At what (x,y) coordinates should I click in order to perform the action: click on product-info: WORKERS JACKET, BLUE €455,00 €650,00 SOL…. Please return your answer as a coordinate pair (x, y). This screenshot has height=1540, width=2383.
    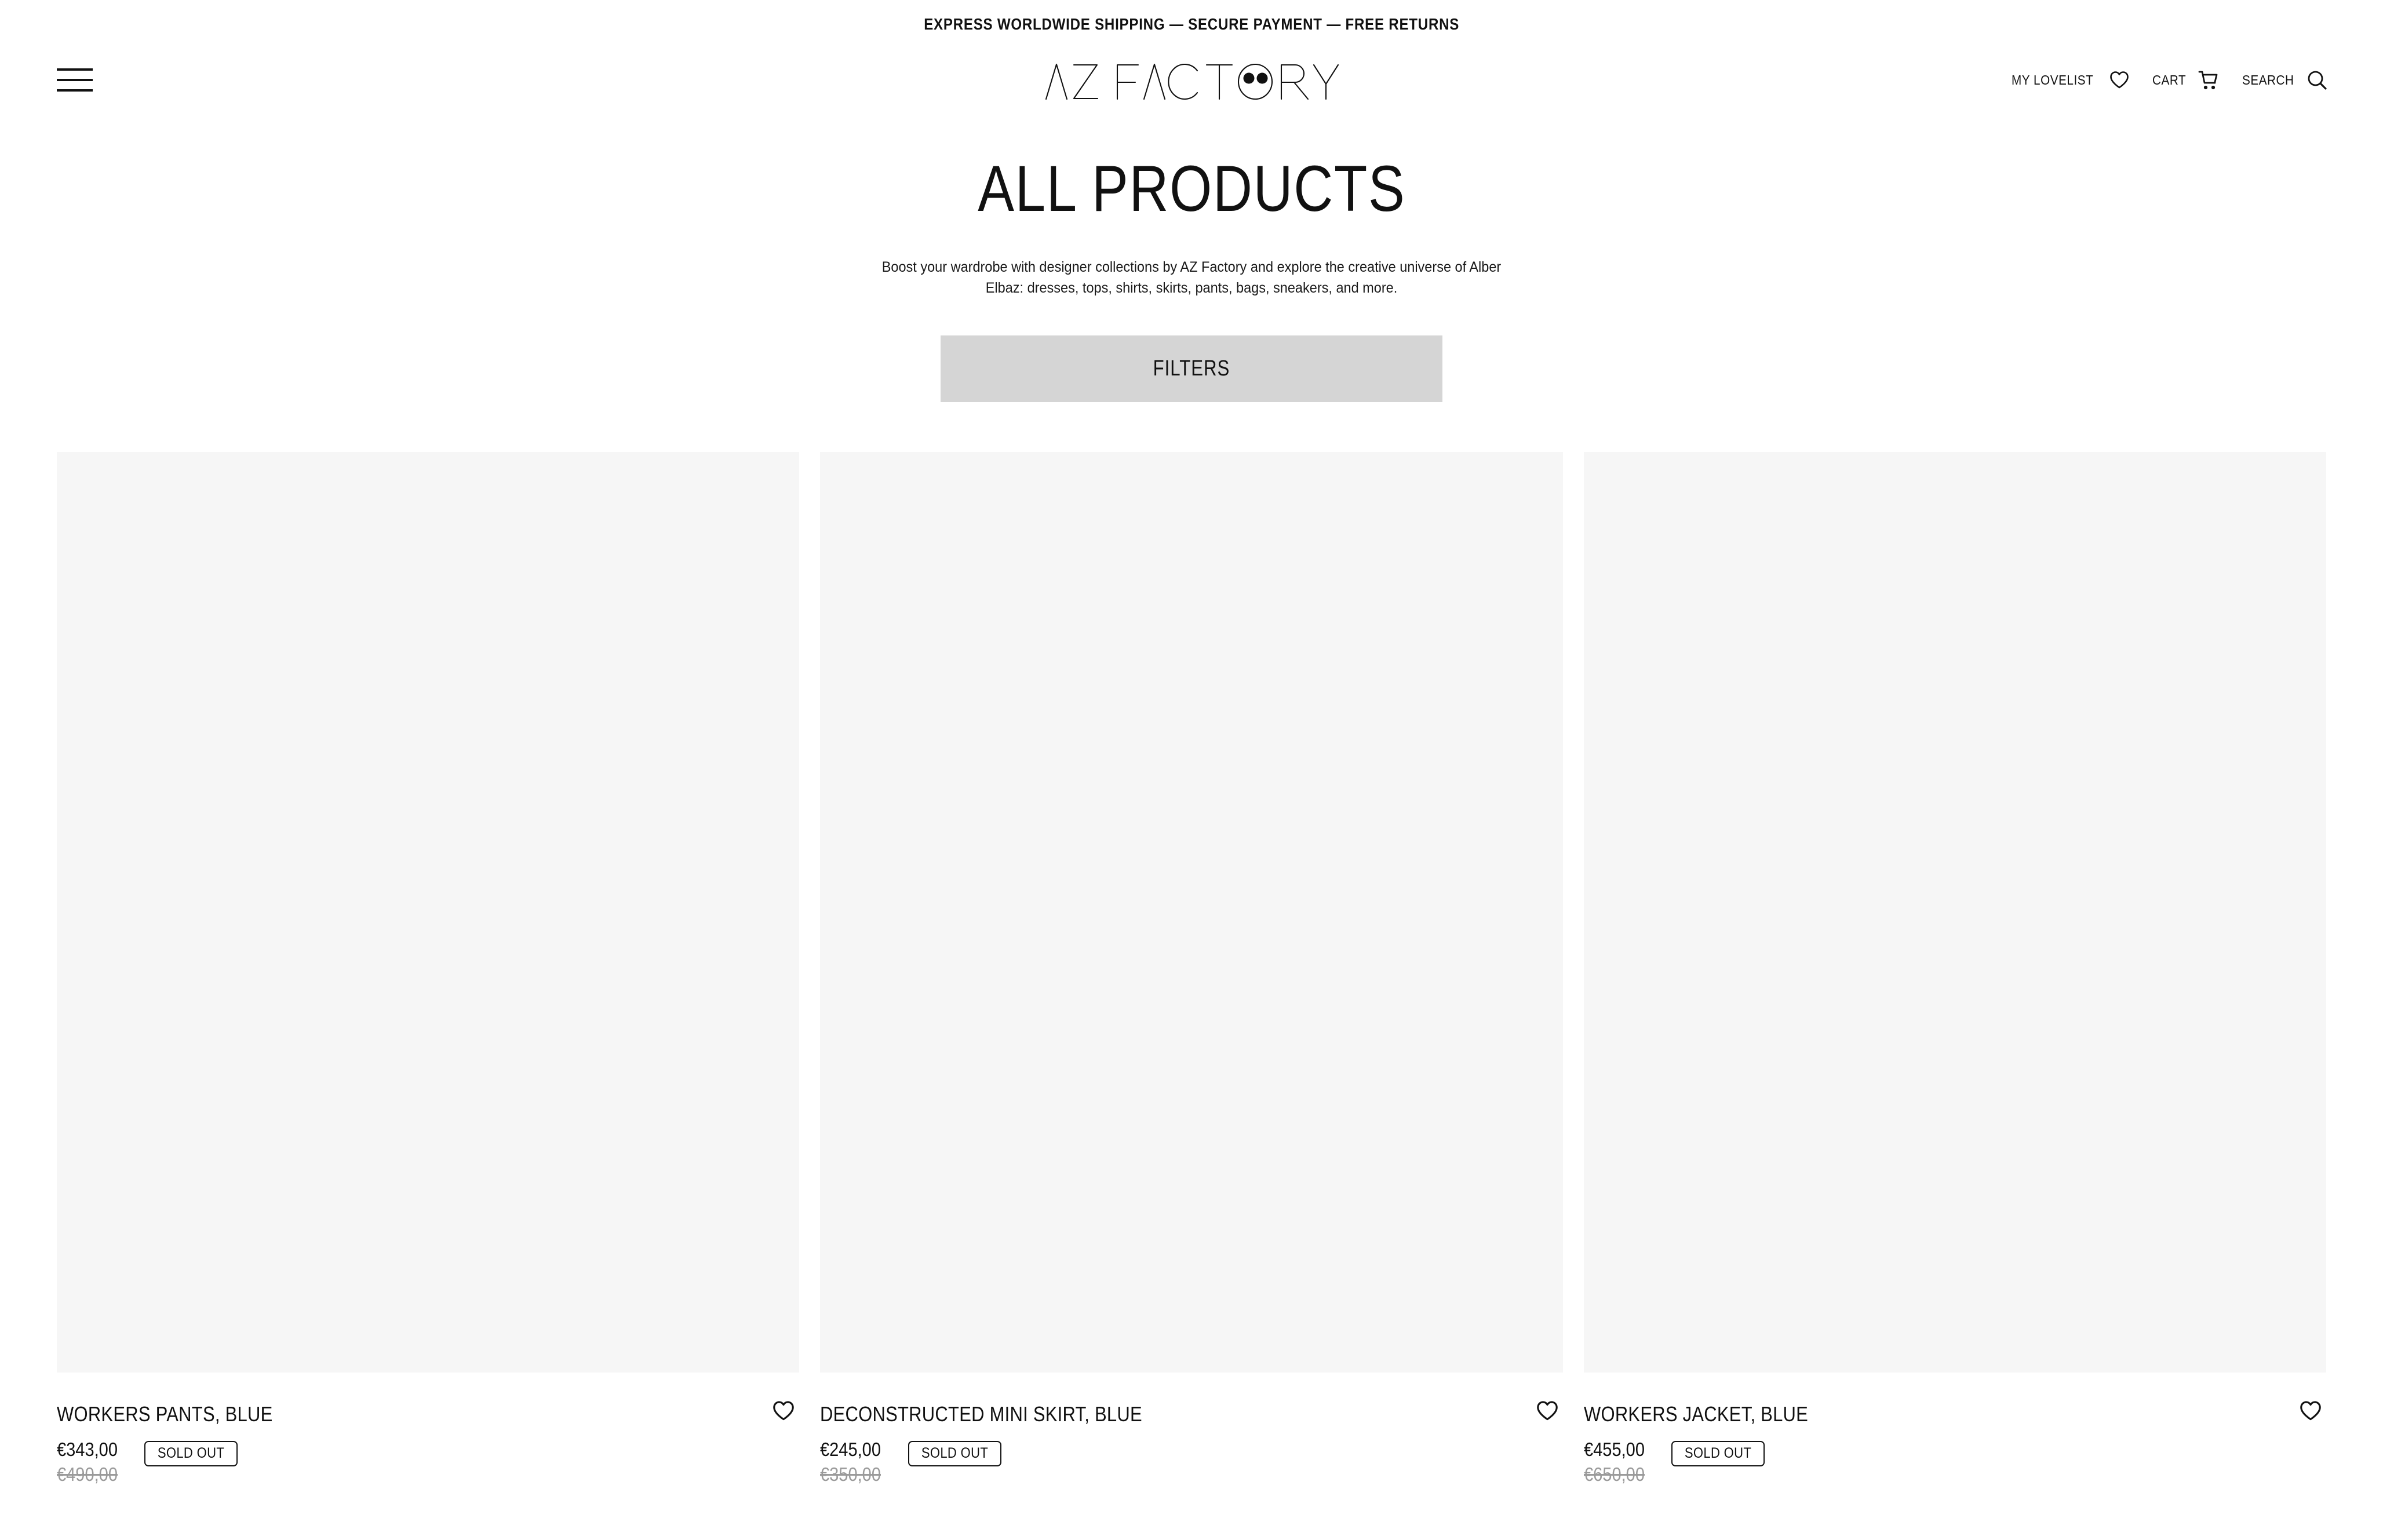
    Looking at the image, I should click on (1955, 1430).